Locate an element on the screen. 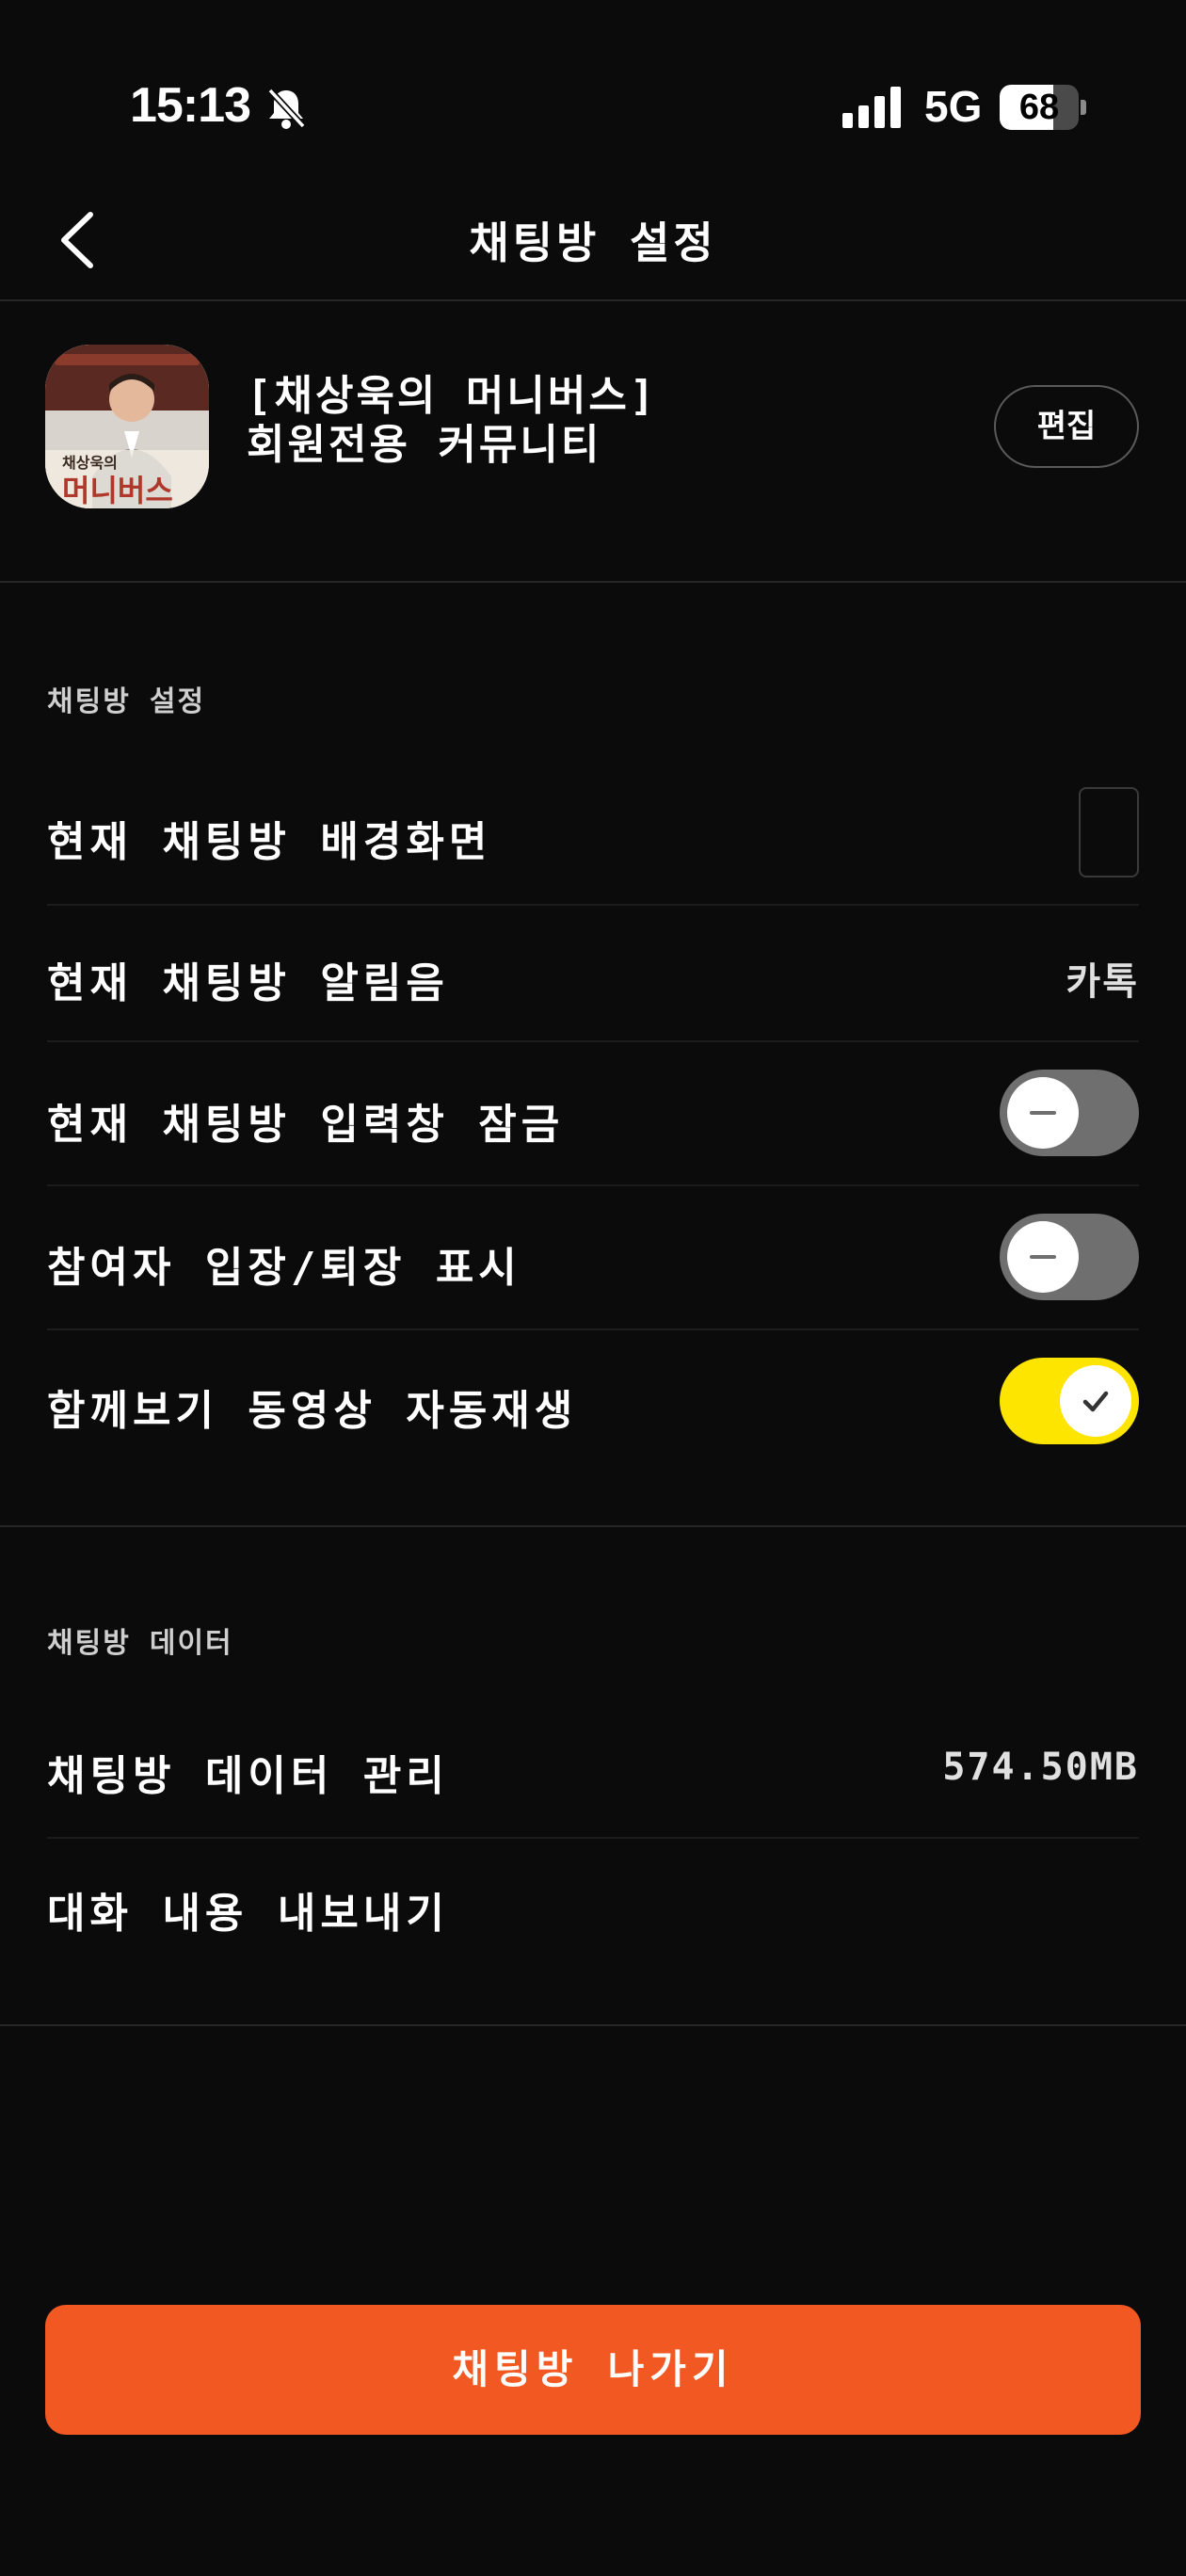  cellular-signal-icon is located at coordinates (871, 107).